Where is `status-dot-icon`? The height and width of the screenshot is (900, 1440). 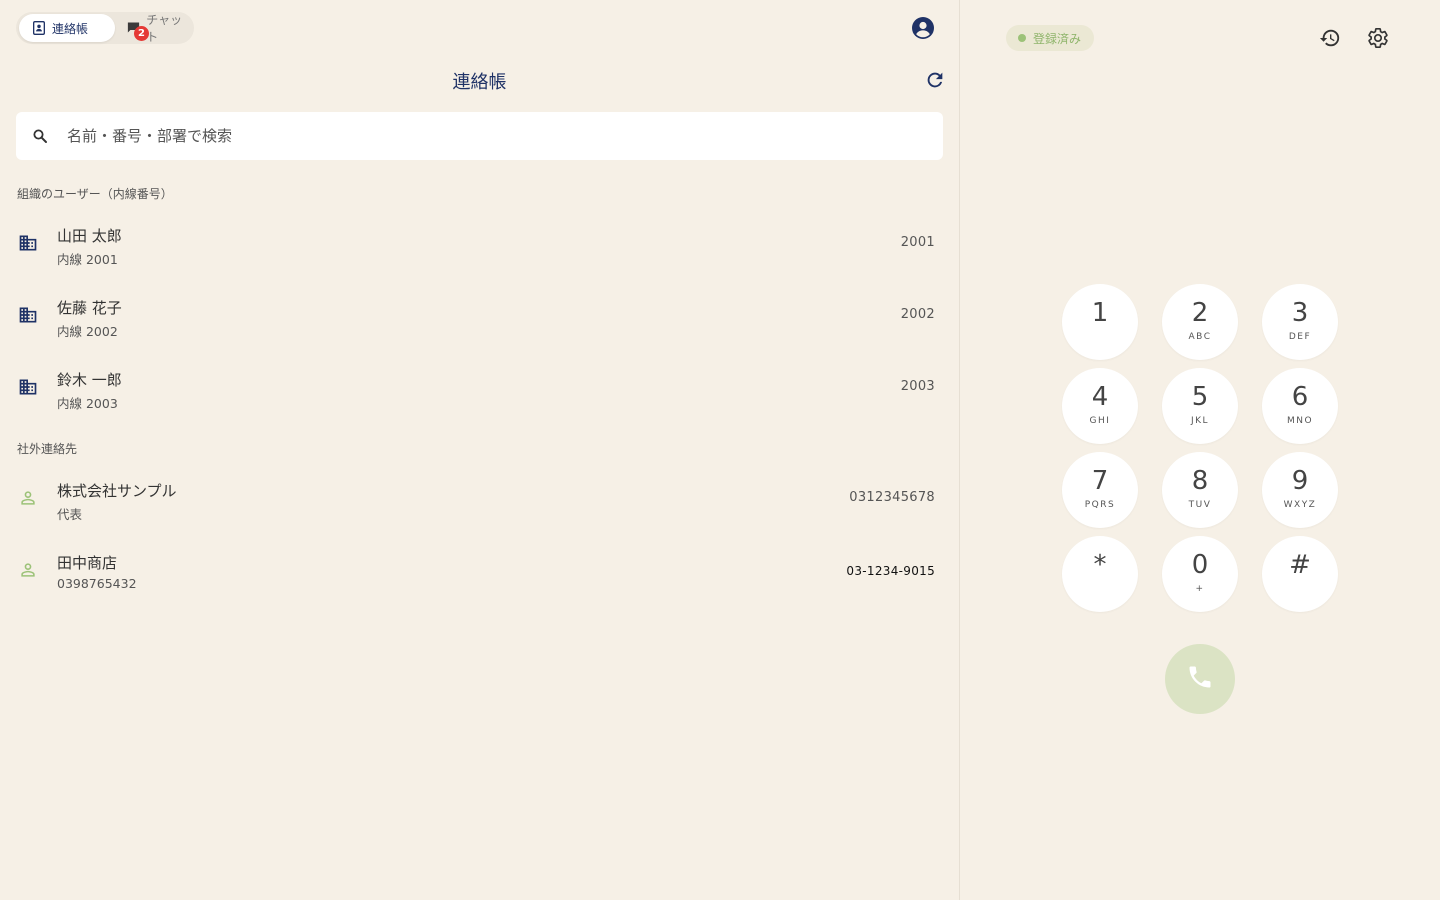 status-dot-icon is located at coordinates (1022, 38).